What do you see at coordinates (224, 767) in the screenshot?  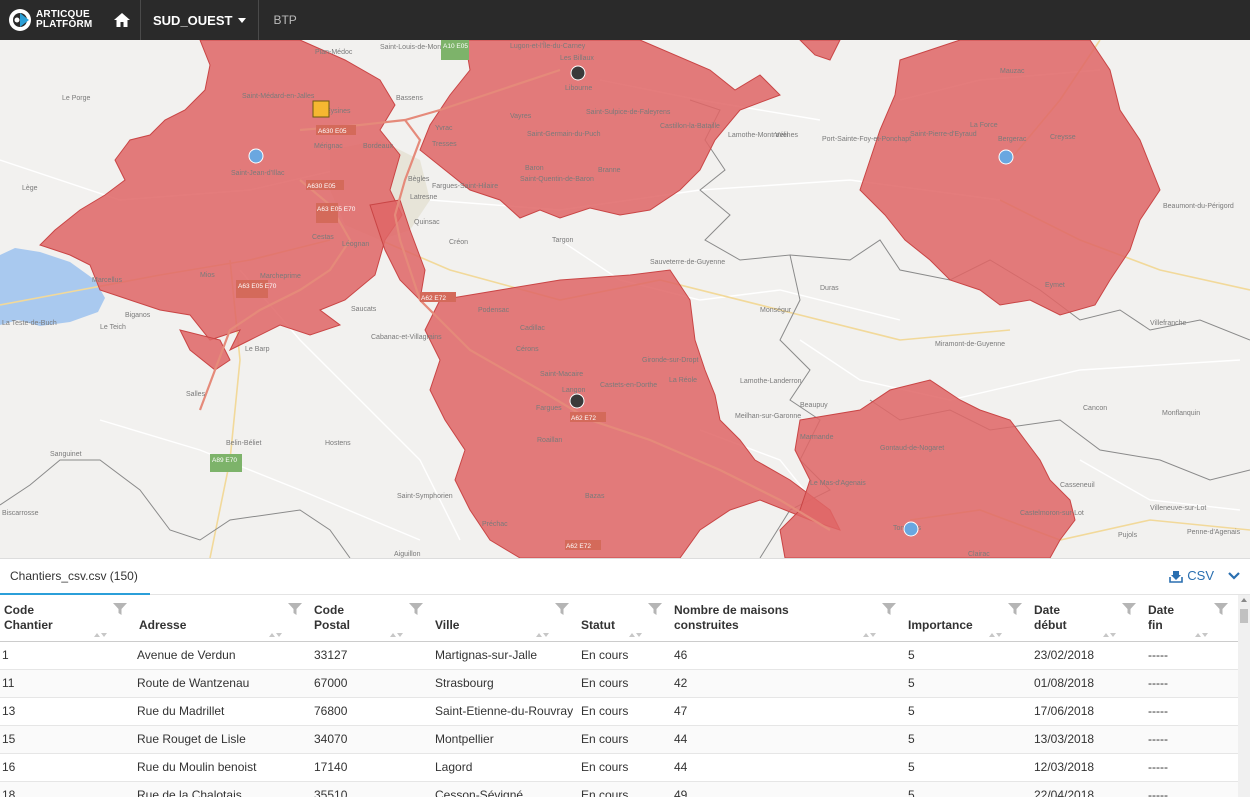 I see `table-cell: Rue du Moulin benoist` at bounding box center [224, 767].